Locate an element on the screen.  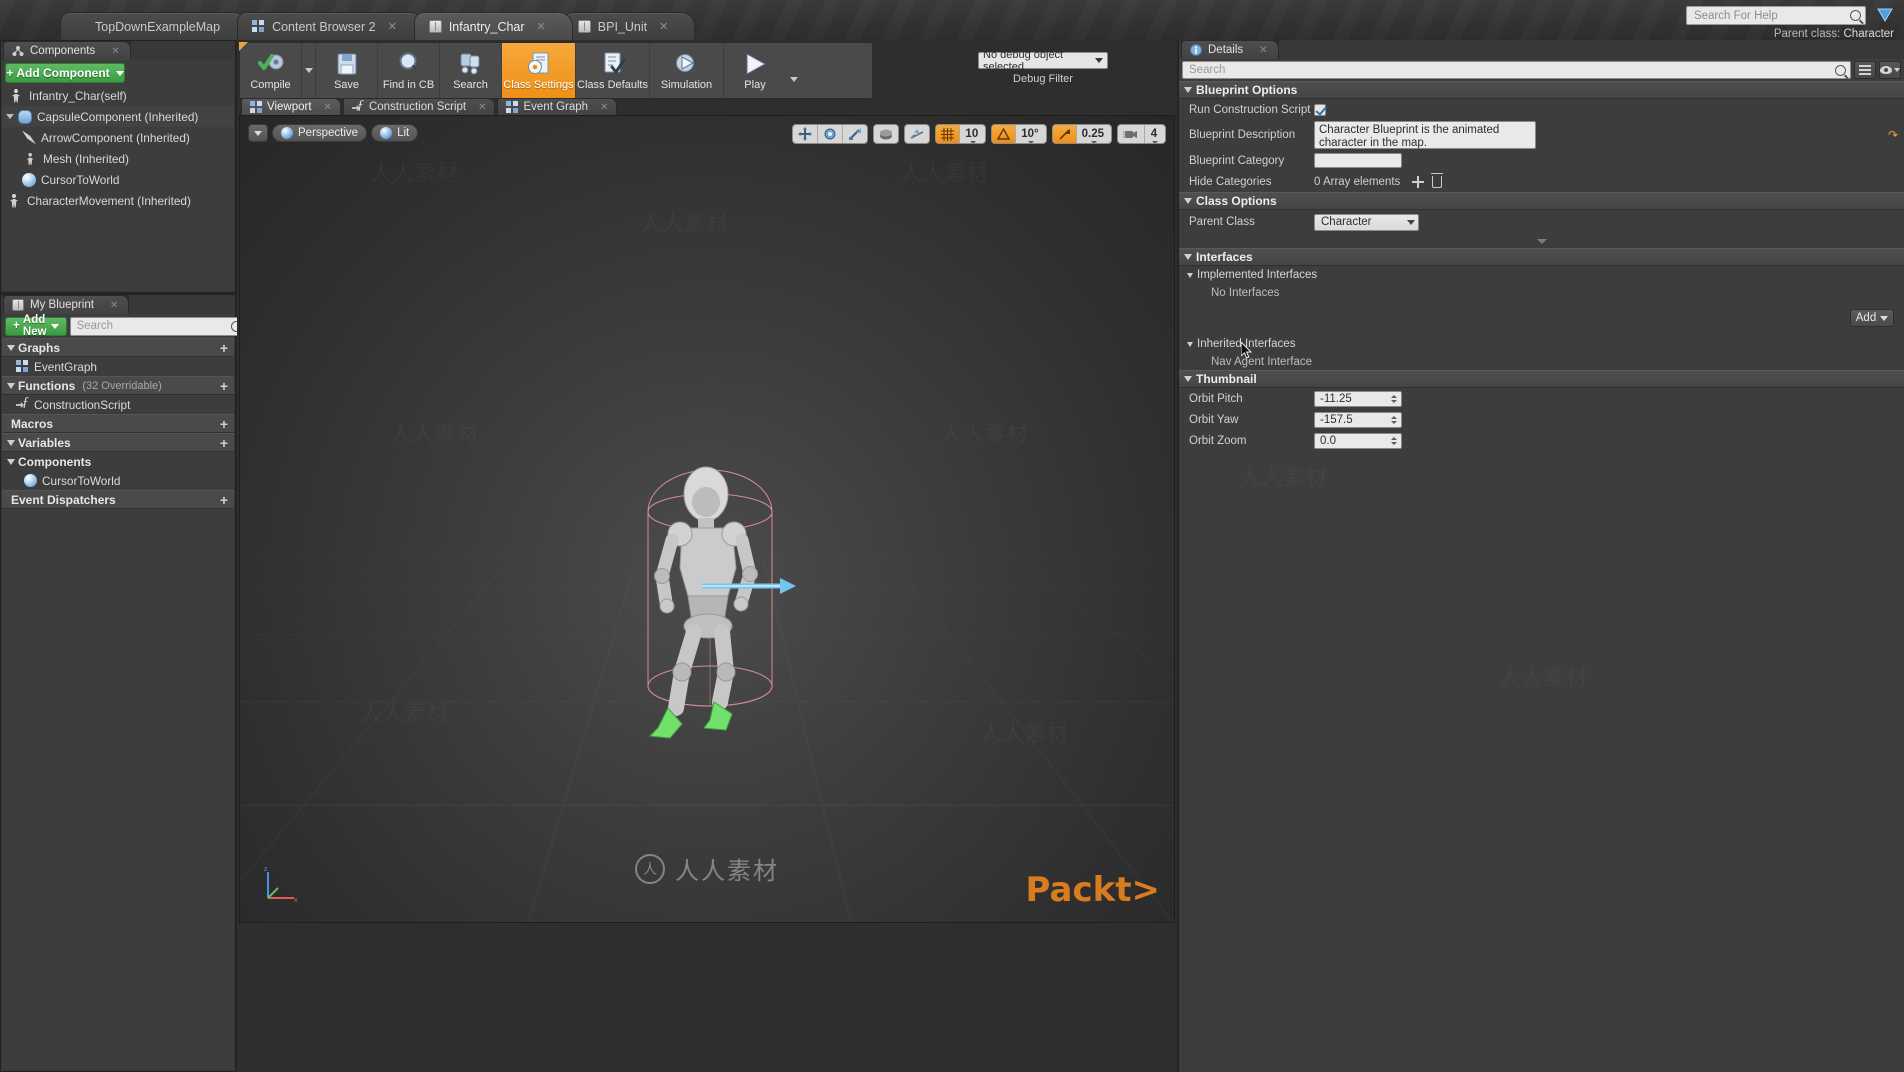
my-blueprint-item-constructionscript: ConstructionScript is located at coordinates (118, 404).